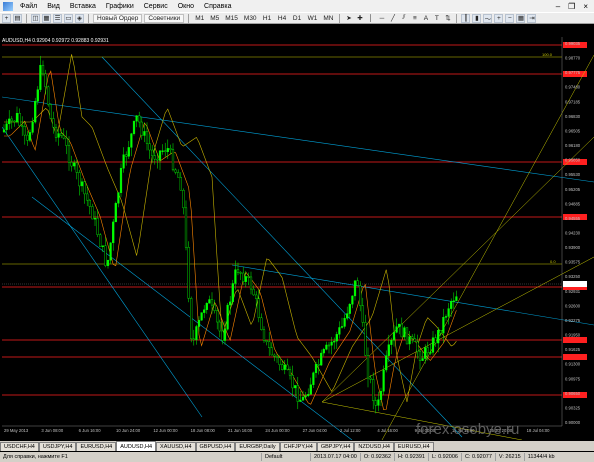 This screenshot has width=594, height=462. What do you see at coordinates (575, 284) in the screenshot?
I see `current-price-marker` at bounding box center [575, 284].